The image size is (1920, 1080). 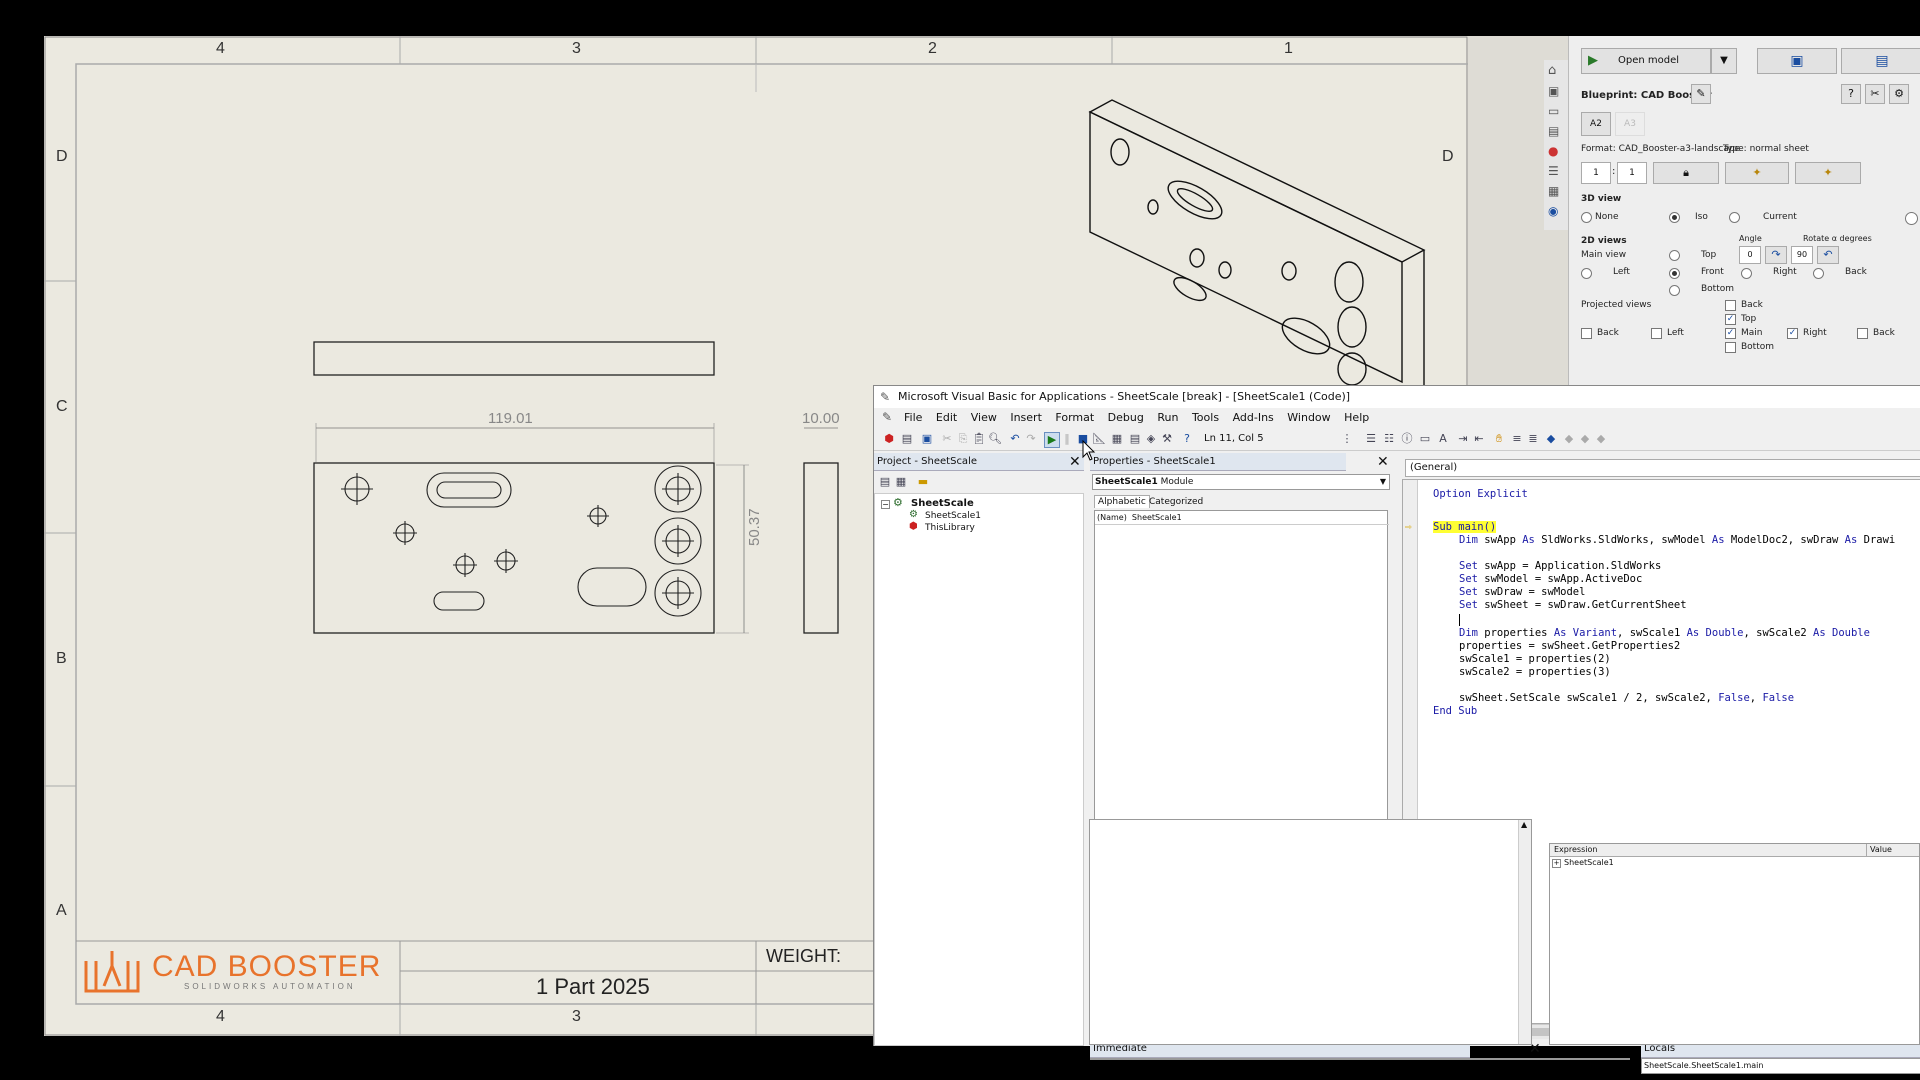 What do you see at coordinates (984, 417) in the screenshot?
I see `menu-view: View` at bounding box center [984, 417].